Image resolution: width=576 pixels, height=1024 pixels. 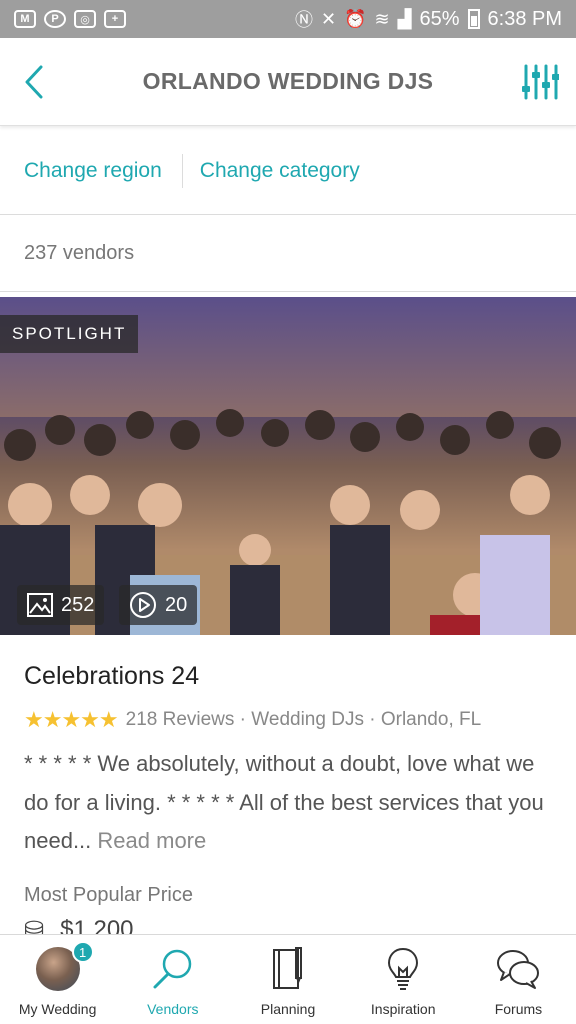 I want to click on vendor-category: Wedding DJs, so click(x=307, y=719).